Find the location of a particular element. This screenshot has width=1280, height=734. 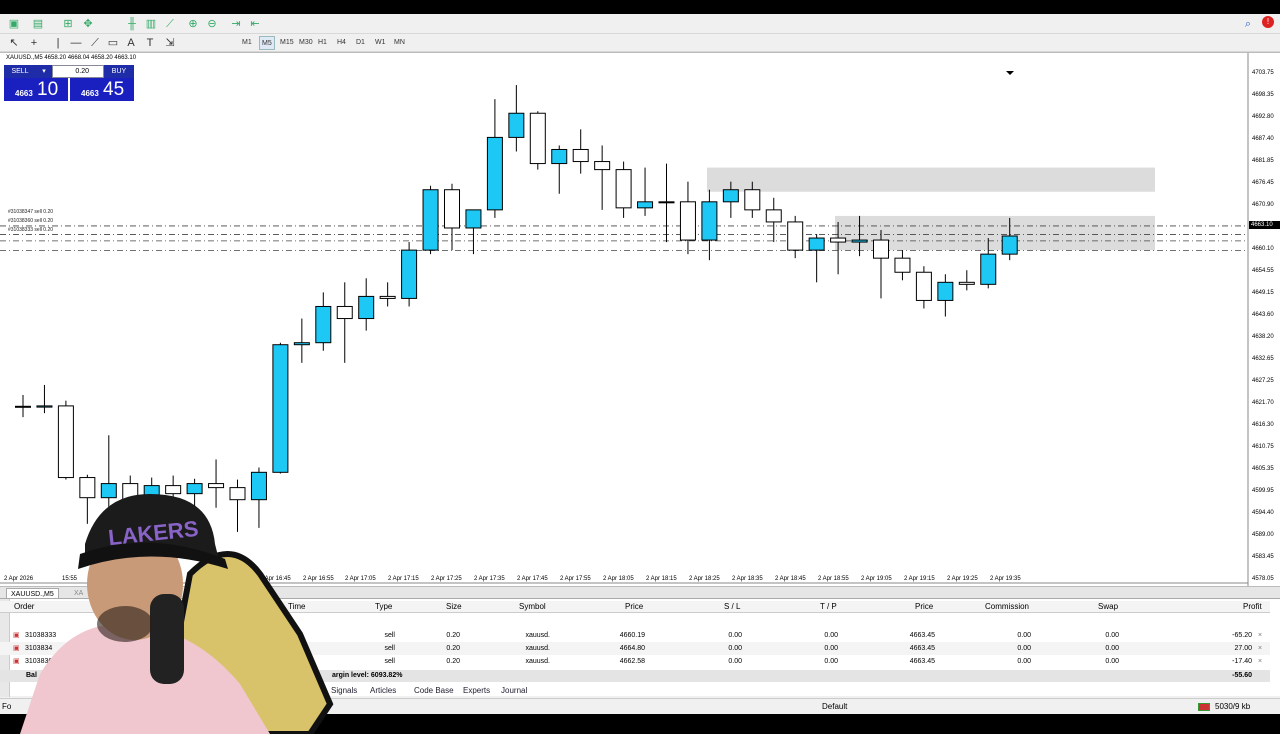

line-chart-icon: ⟋ is located at coordinates (170, 24).